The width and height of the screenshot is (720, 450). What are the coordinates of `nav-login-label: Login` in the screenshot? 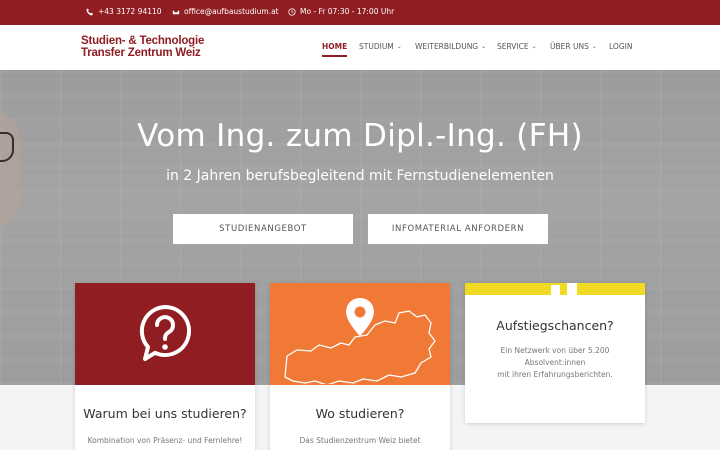 It's located at (621, 46).